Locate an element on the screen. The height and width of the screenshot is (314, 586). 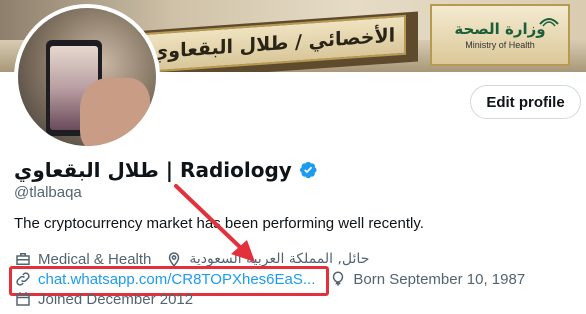
birthday-label: Born September 10, 1987 is located at coordinates (439, 279).